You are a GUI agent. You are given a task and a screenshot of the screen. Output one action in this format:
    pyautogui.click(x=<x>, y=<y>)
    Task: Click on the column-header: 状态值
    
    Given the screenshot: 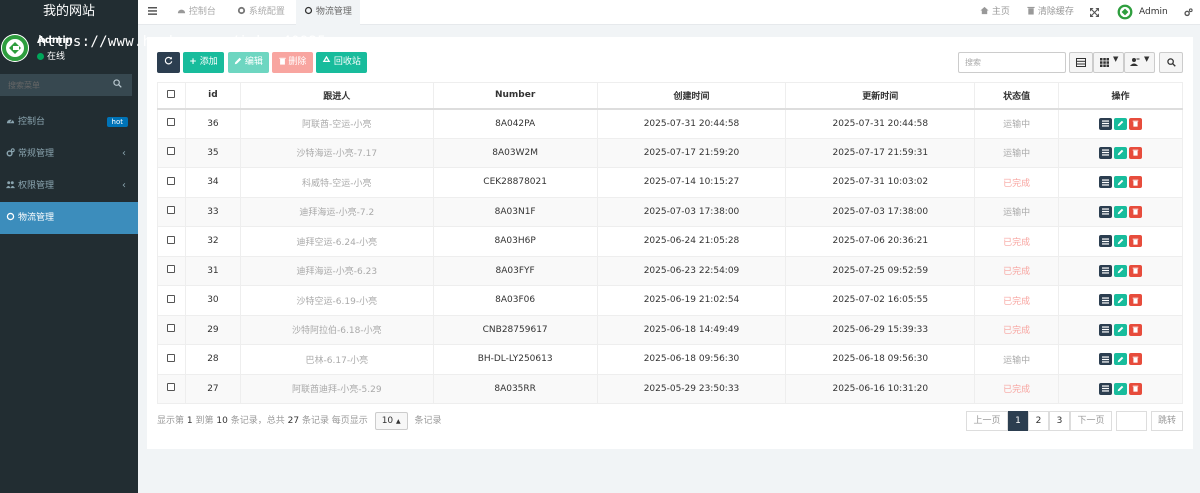 What is the action you would take?
    pyautogui.click(x=1017, y=96)
    